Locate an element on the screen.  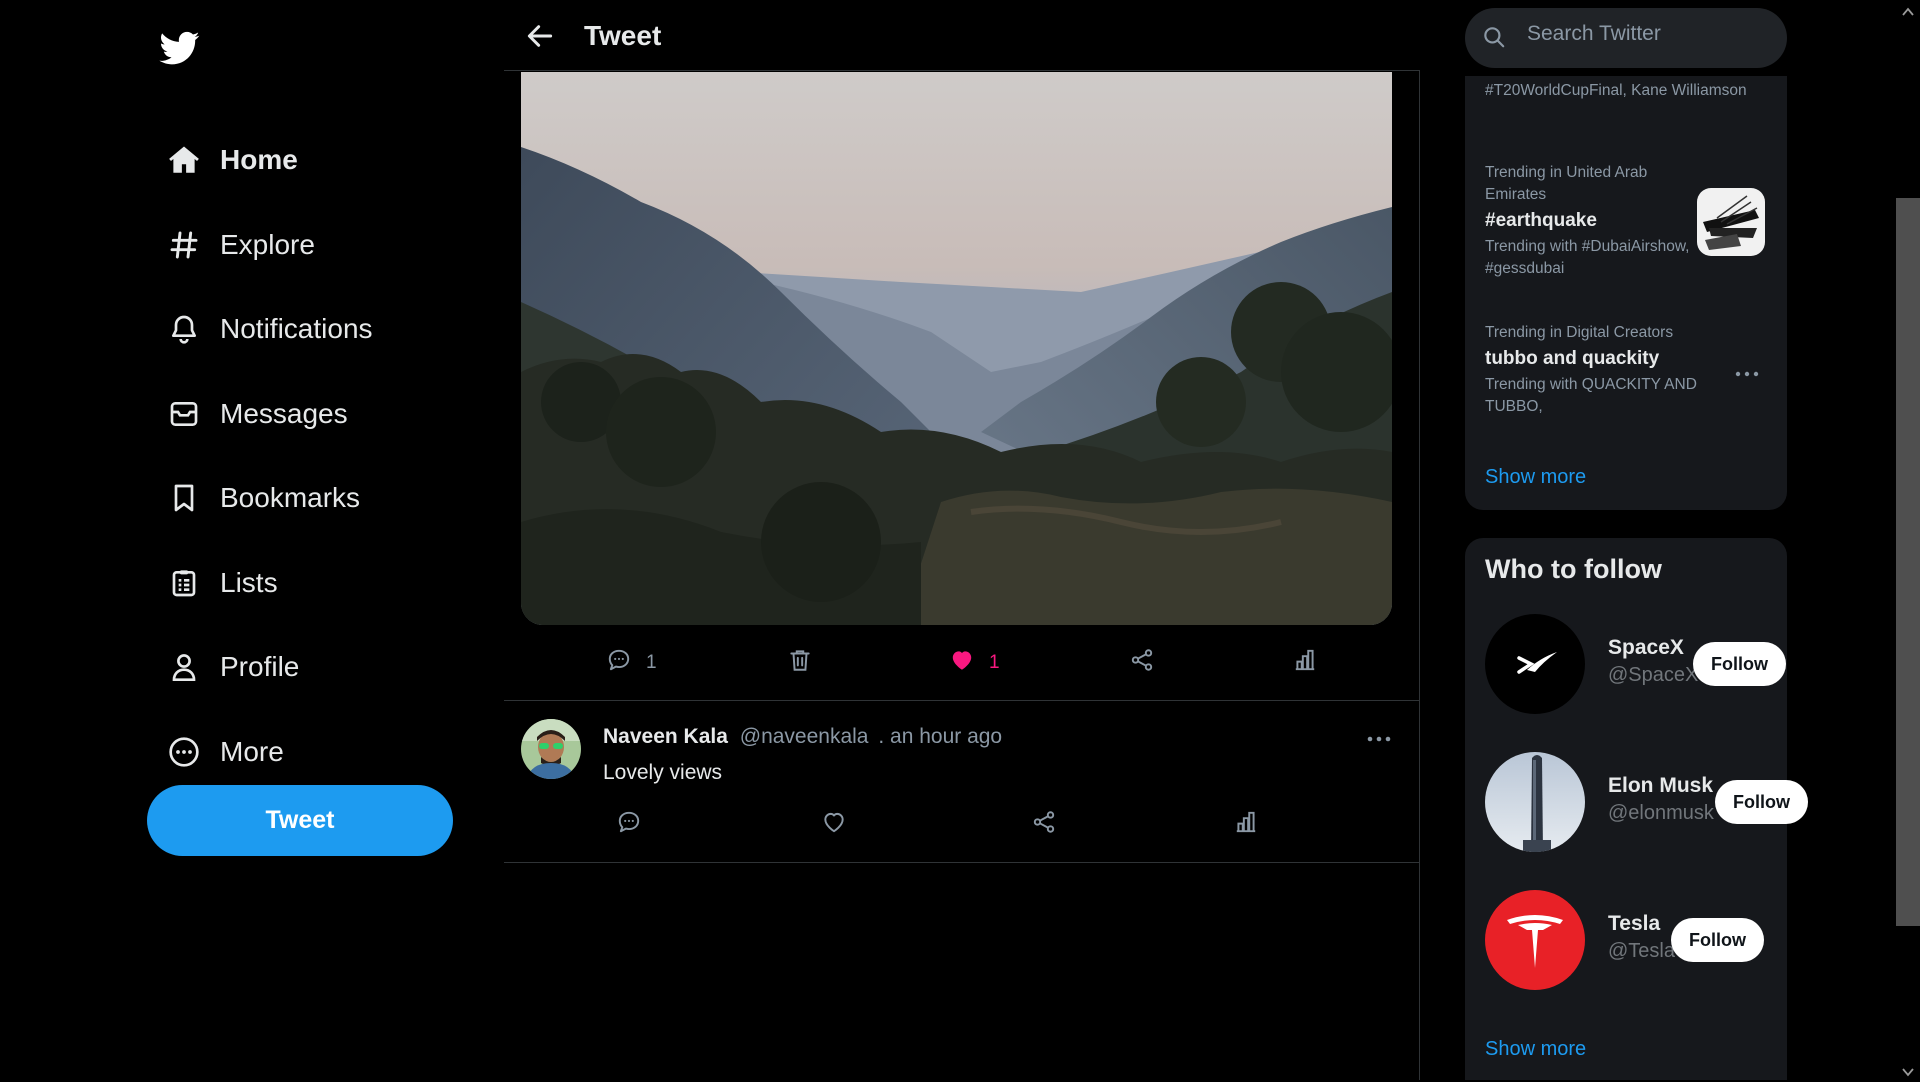
trend-context: Trending in United Arab Emirates is located at coordinates (1566, 183).